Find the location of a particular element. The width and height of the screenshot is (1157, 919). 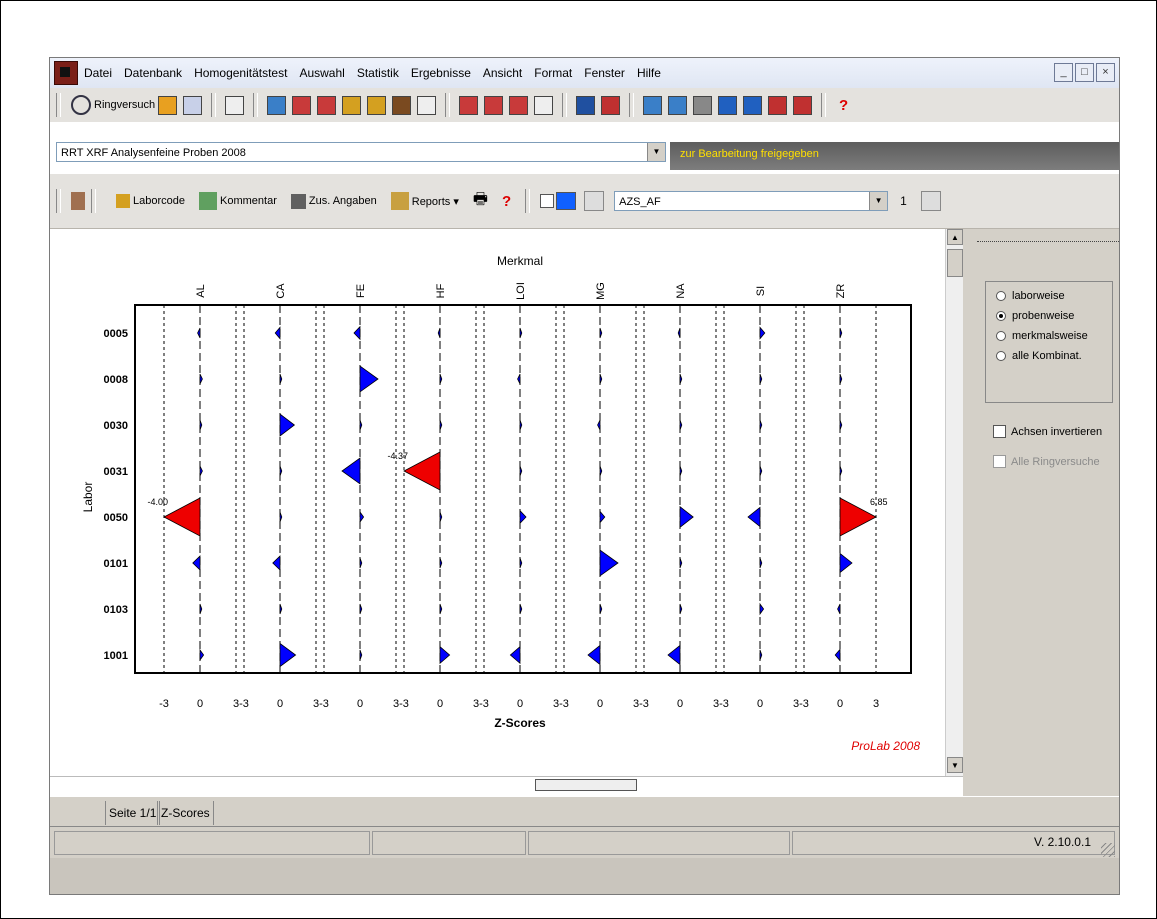

bar-chart-icon is located at coordinates (753, 105).